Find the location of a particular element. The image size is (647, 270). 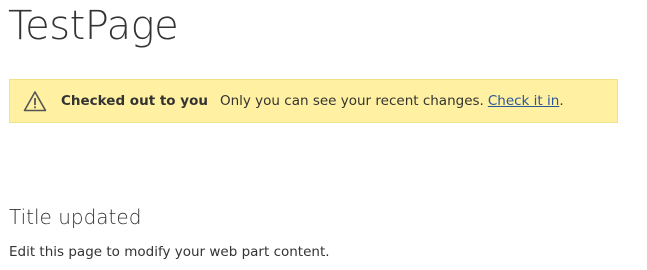

checkout-status-label: Checked out to you is located at coordinates (134, 101).